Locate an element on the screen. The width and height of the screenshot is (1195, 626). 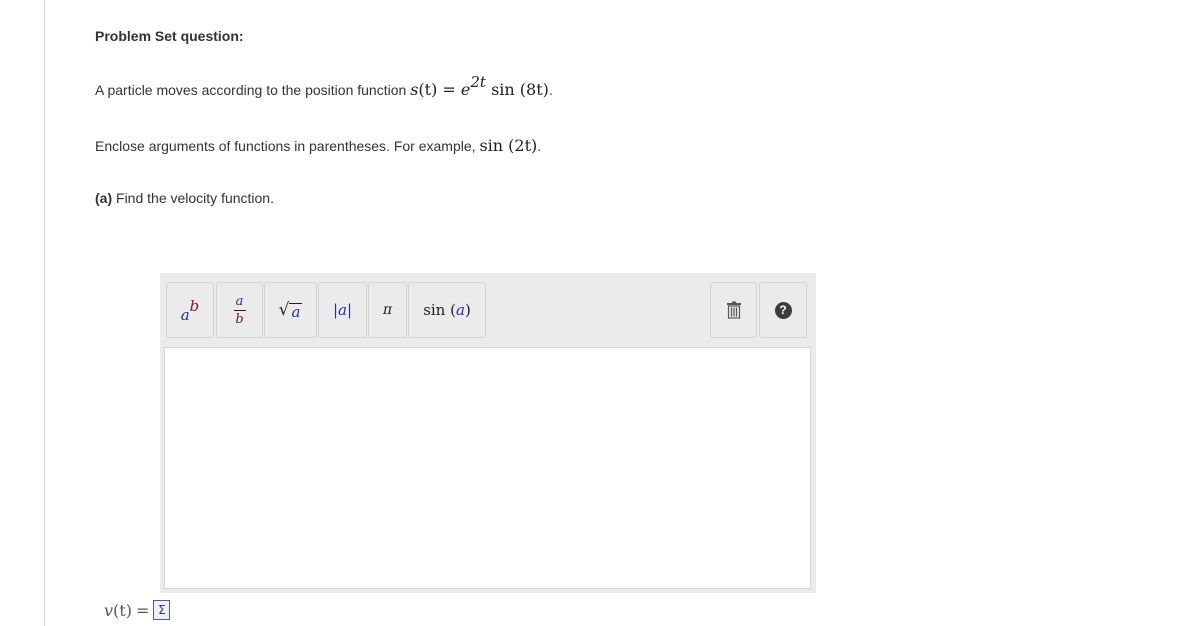
trash-icon is located at coordinates (733, 310).